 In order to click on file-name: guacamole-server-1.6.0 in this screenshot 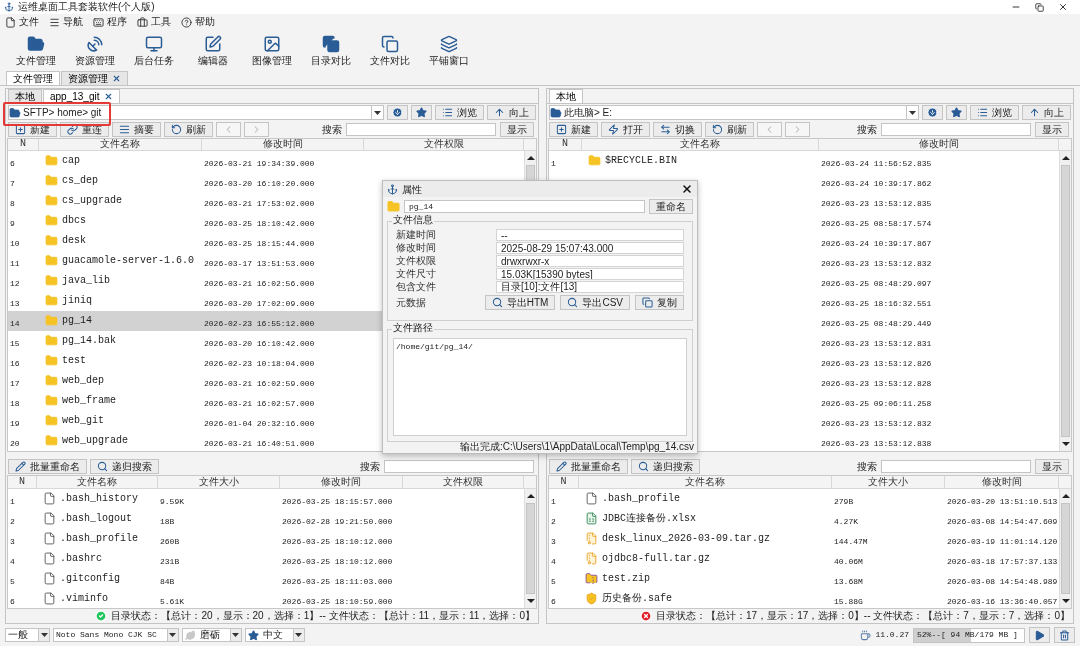, I will do `click(128, 261)`.